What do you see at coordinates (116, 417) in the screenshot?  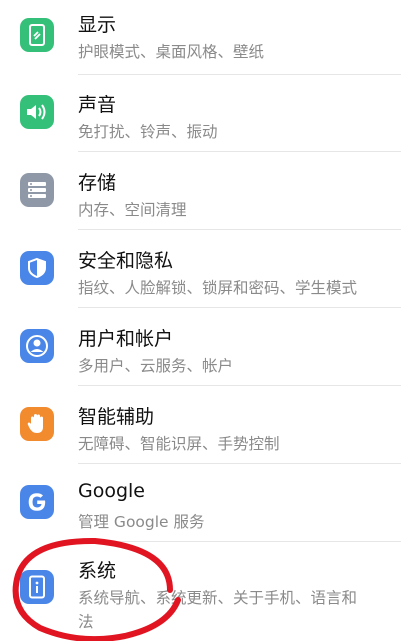 I see `settings-item-title: 智能辅助` at bounding box center [116, 417].